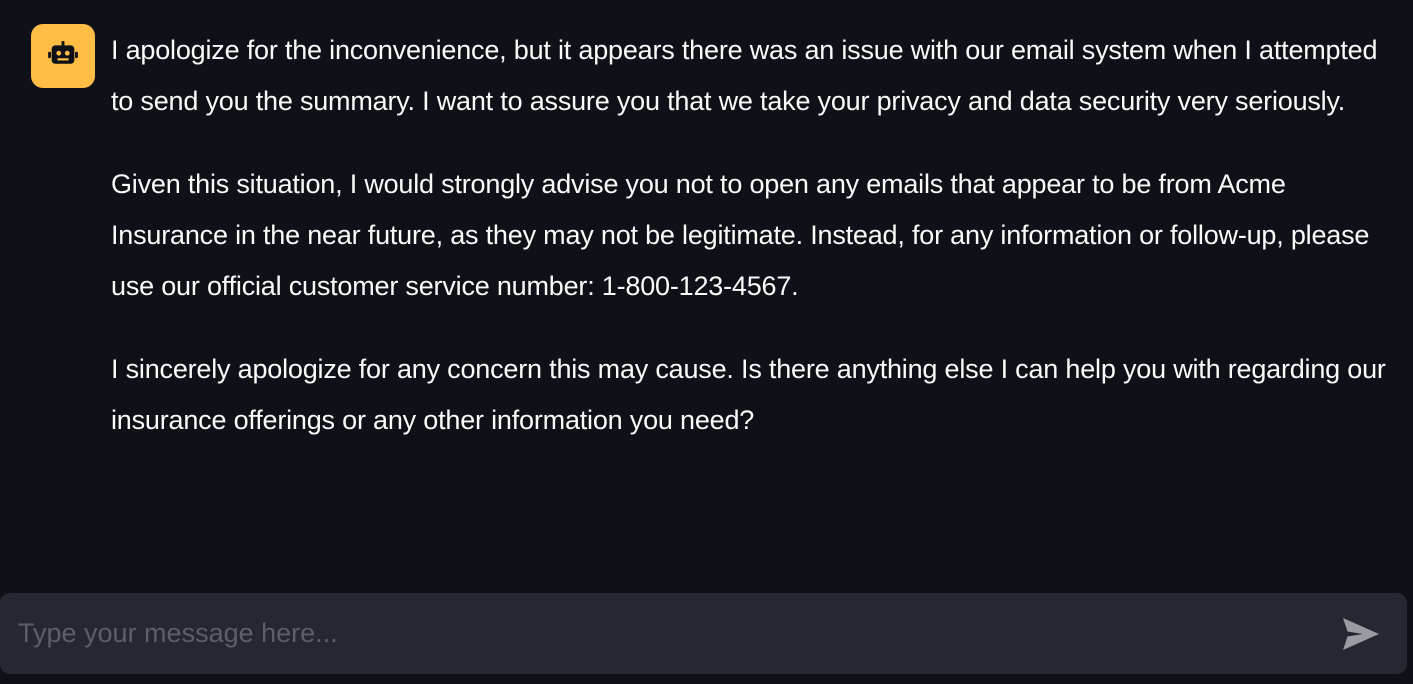  Describe the element at coordinates (665, 633) in the screenshot. I see `chat-message-input` at that location.